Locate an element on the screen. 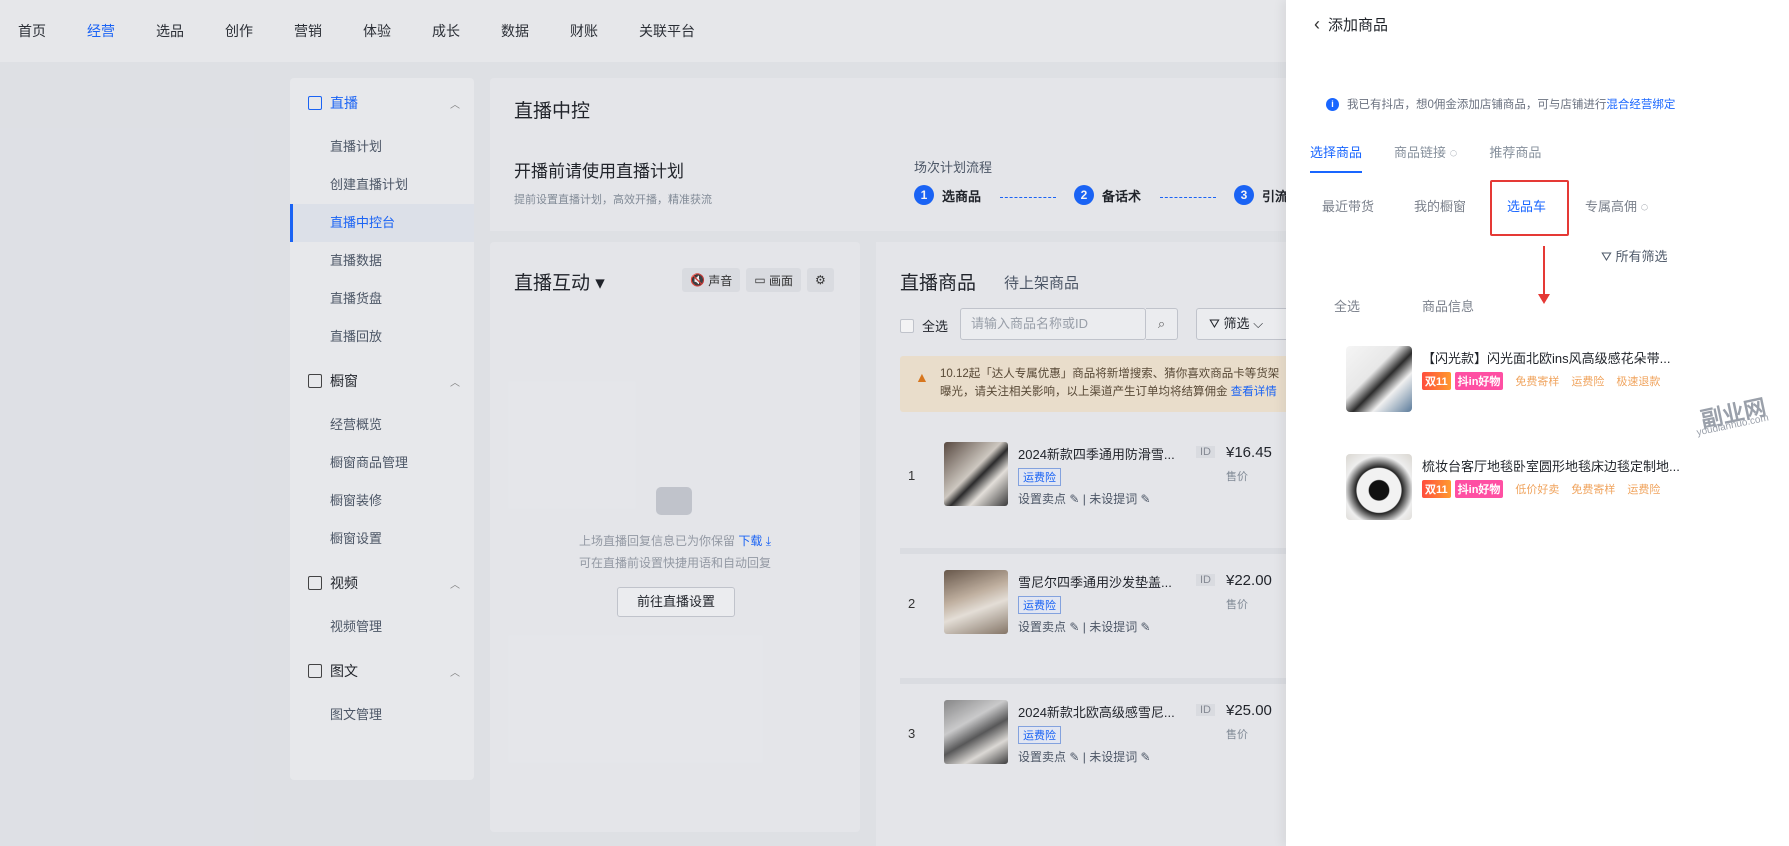 The image size is (1789, 846). tab-select-goods: 选择商品 is located at coordinates (1336, 157).